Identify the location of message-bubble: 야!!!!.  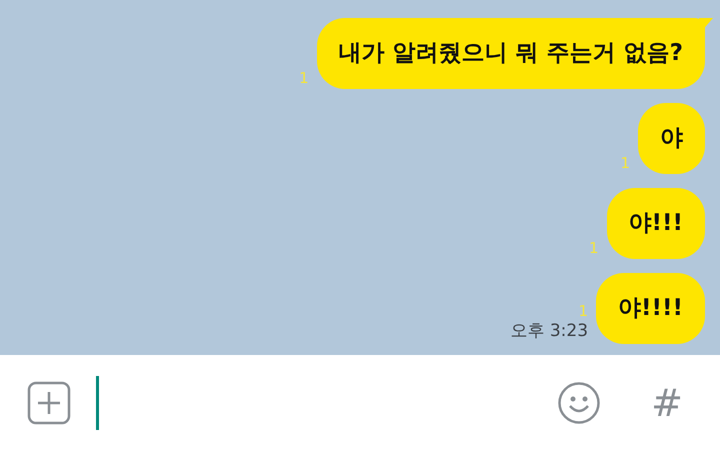
(650, 308).